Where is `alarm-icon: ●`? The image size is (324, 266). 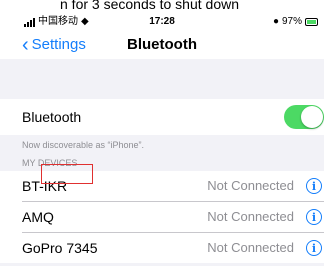 alarm-icon: ● is located at coordinates (275, 21).